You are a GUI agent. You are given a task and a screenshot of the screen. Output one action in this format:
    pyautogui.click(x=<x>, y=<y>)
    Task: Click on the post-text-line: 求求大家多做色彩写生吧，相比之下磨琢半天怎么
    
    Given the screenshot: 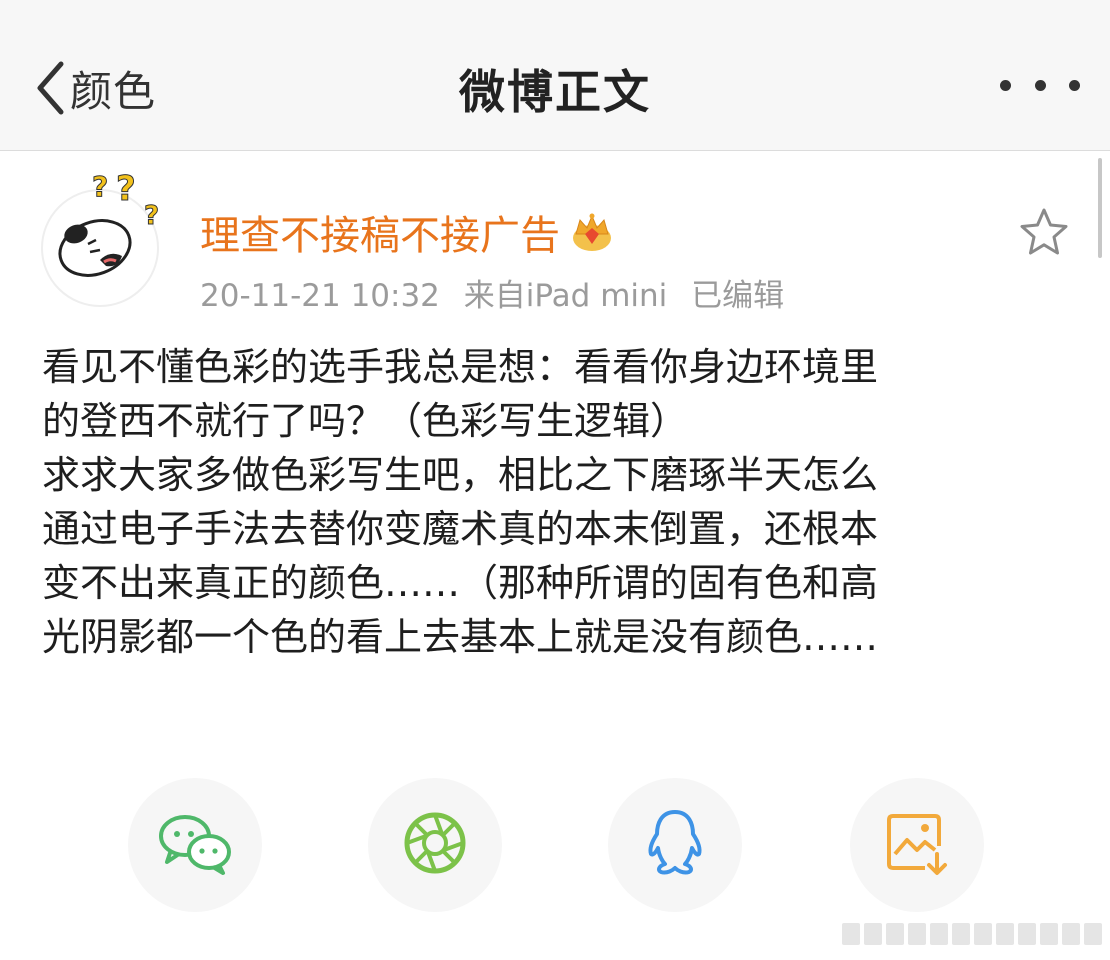 What is the action you would take?
    pyautogui.click(x=460, y=475)
    